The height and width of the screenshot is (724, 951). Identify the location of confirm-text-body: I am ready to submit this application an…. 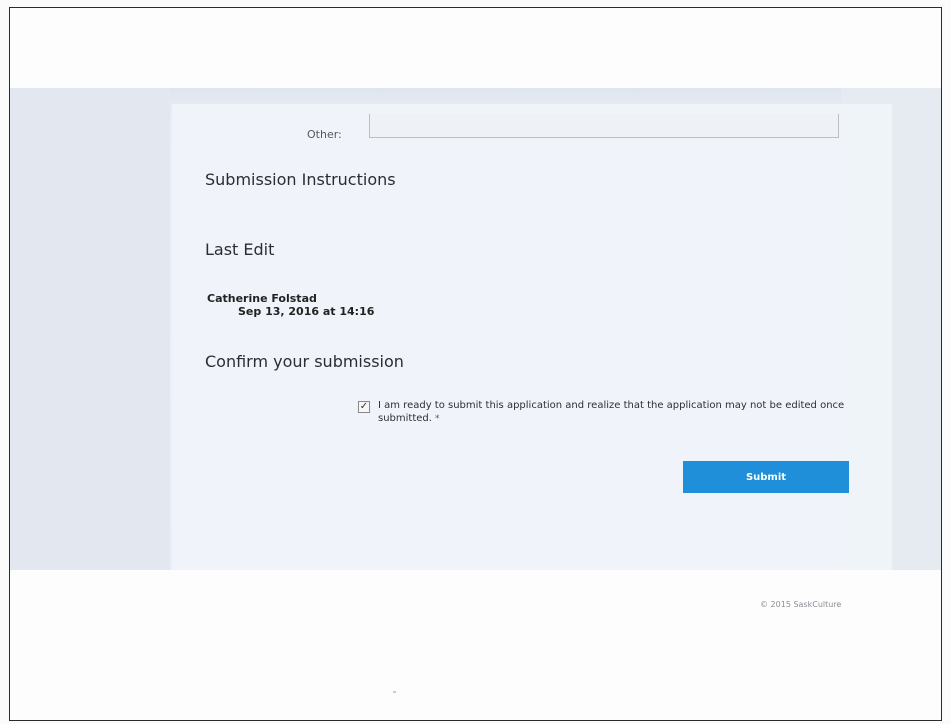
(611, 412).